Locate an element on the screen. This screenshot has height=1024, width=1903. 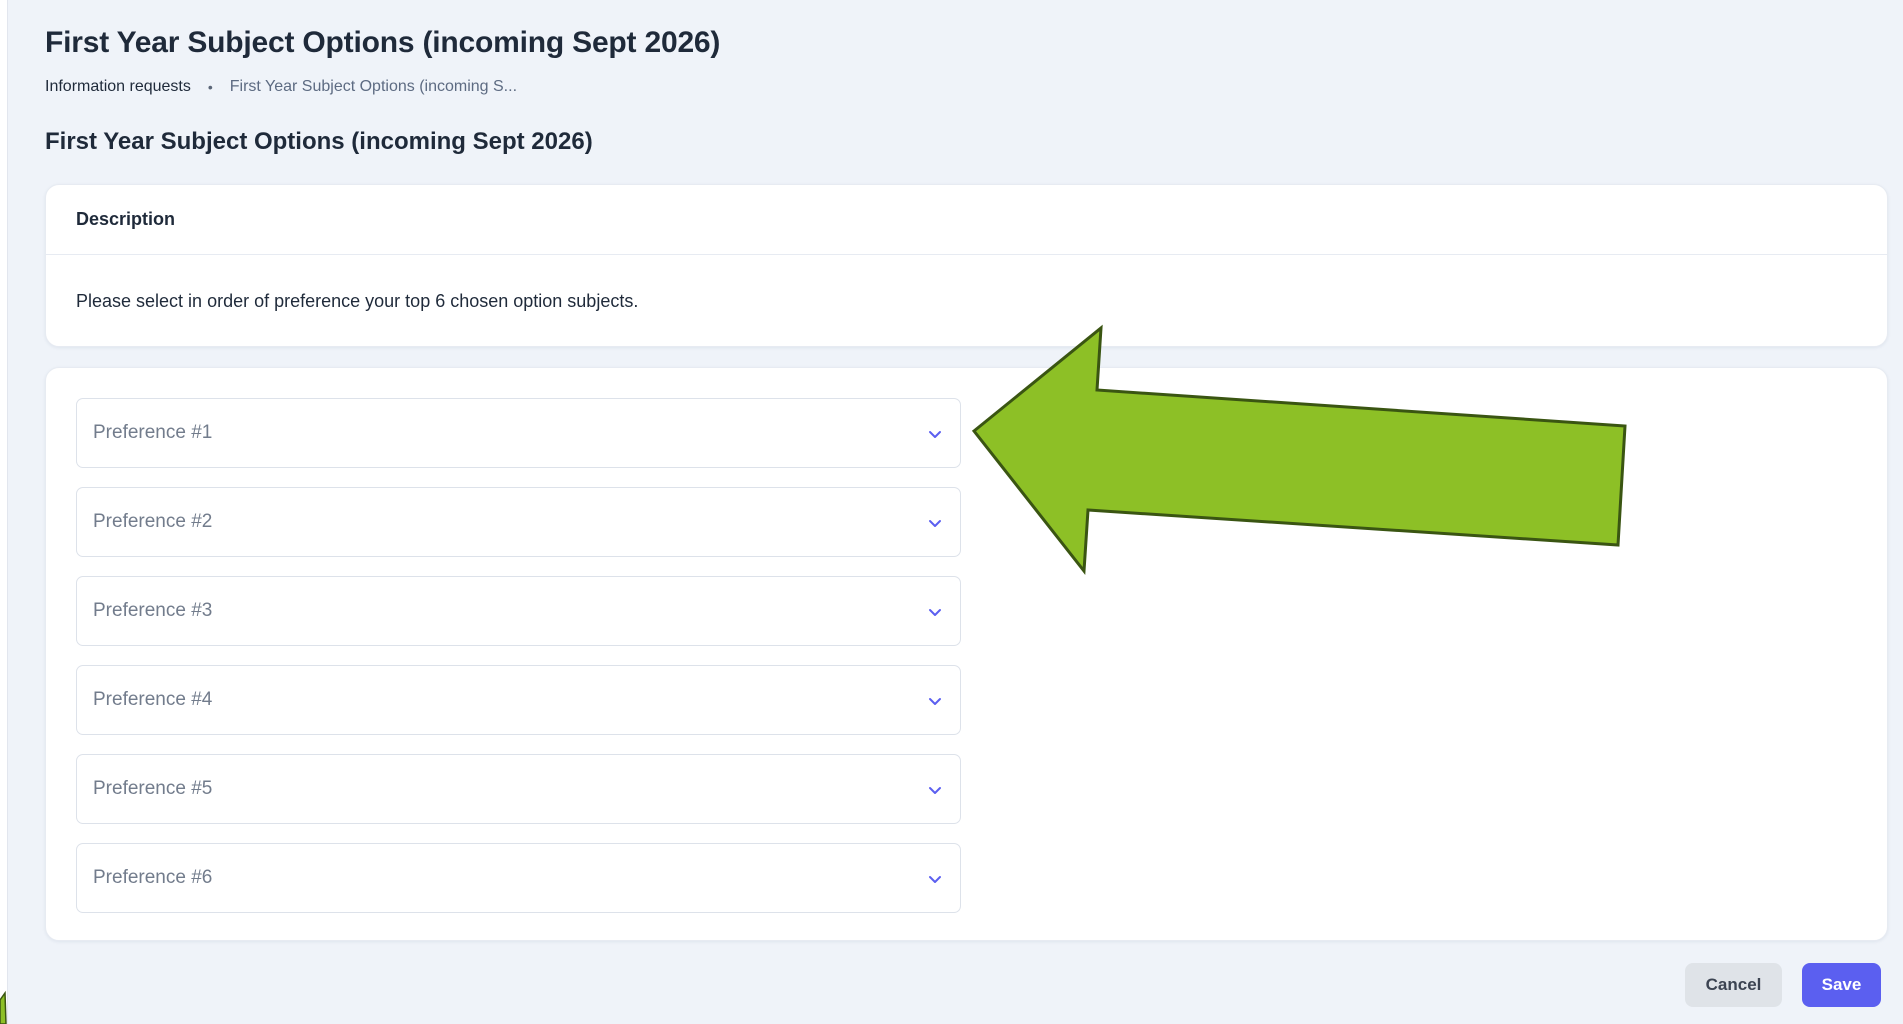
preference-select-3: Preference #3 is located at coordinates (518, 611).